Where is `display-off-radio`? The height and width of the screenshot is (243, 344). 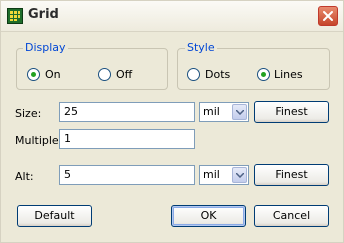 display-off-radio is located at coordinates (104, 74).